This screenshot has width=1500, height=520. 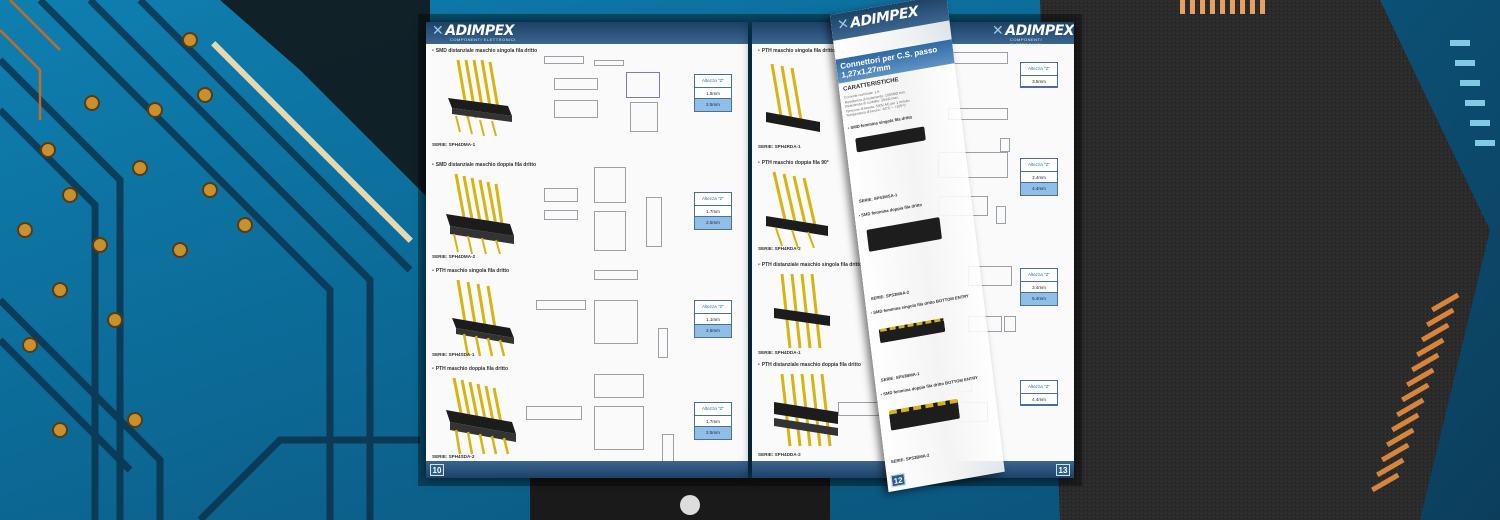 I want to click on series-code: SERIE: SPH4DMA-2, so click(x=454, y=256).